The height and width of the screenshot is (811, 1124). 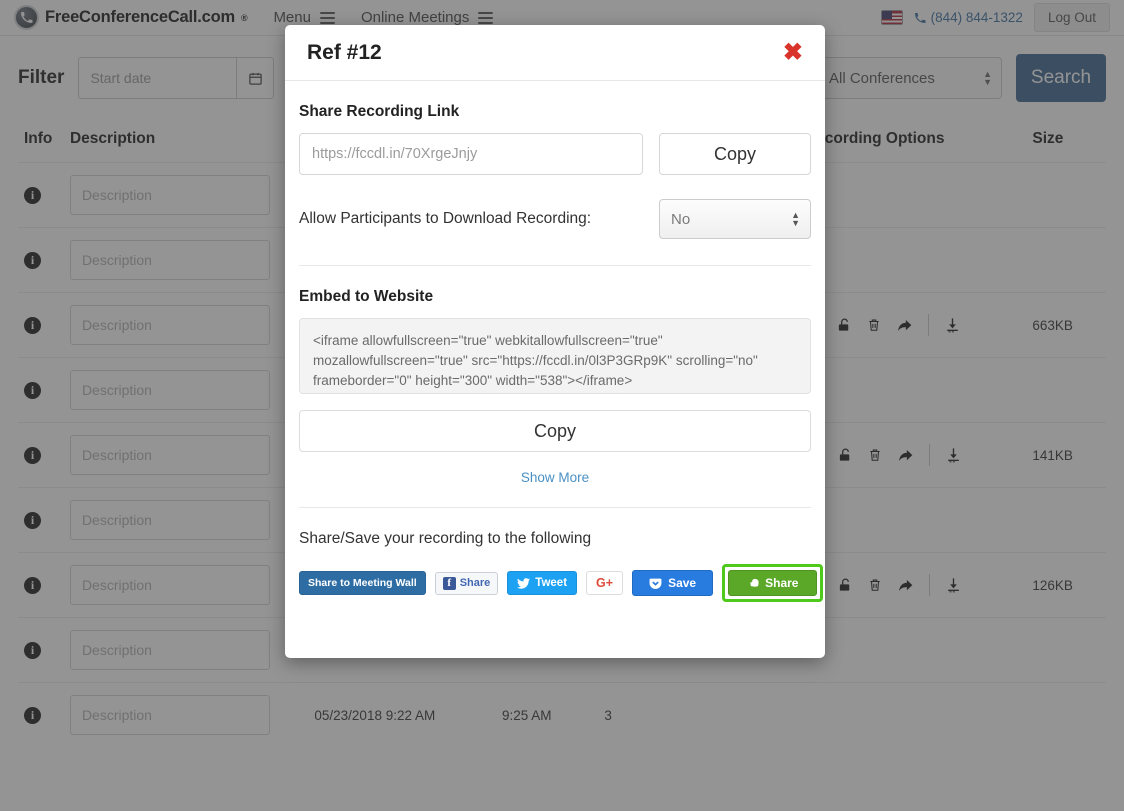 What do you see at coordinates (475, 583) in the screenshot?
I see `facebook-share-label: Share` at bounding box center [475, 583].